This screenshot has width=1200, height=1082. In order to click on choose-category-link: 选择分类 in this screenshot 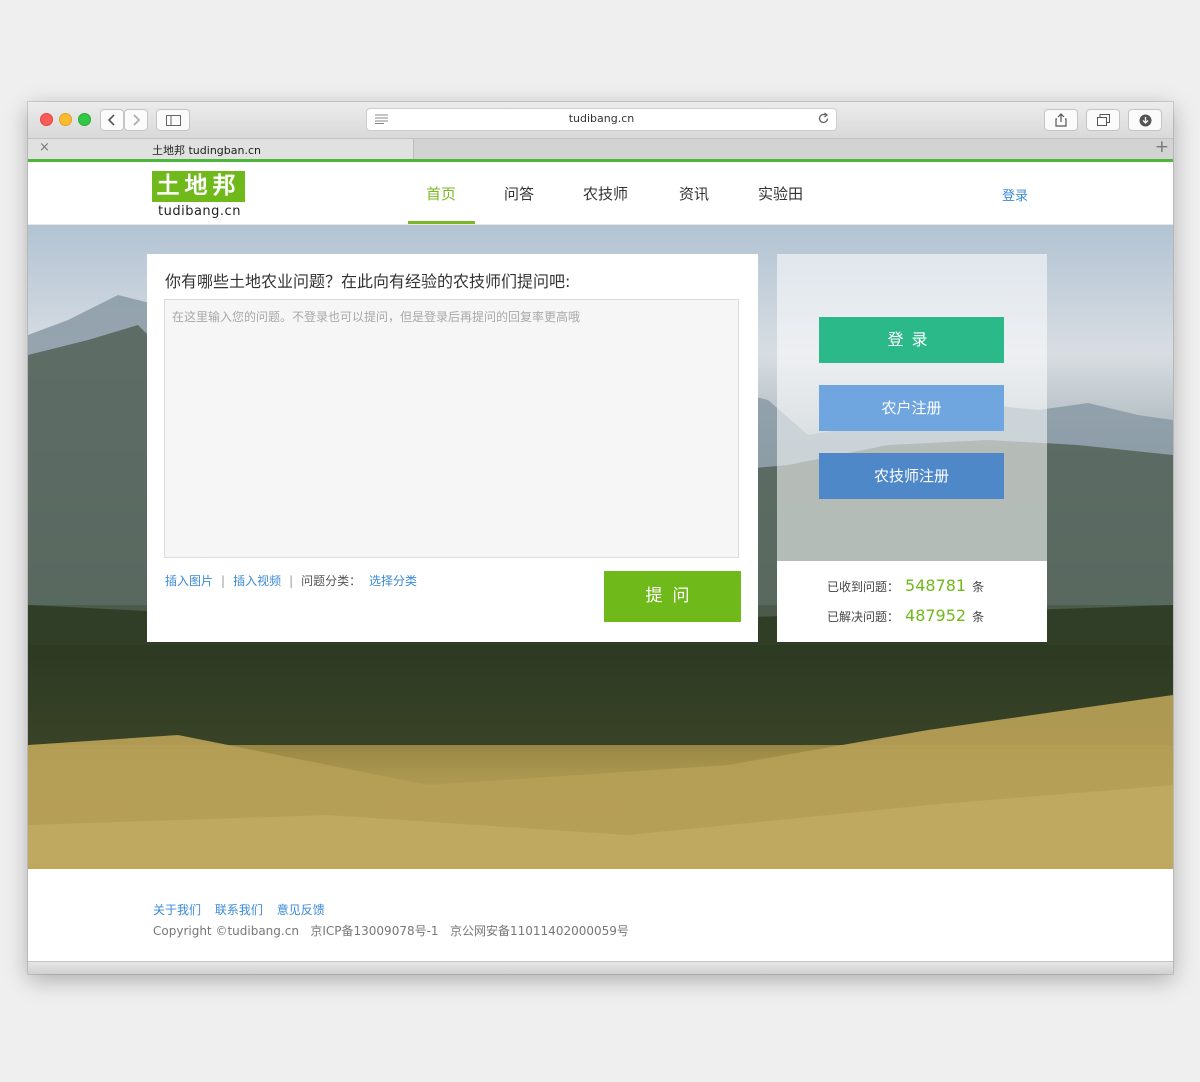, I will do `click(393, 581)`.